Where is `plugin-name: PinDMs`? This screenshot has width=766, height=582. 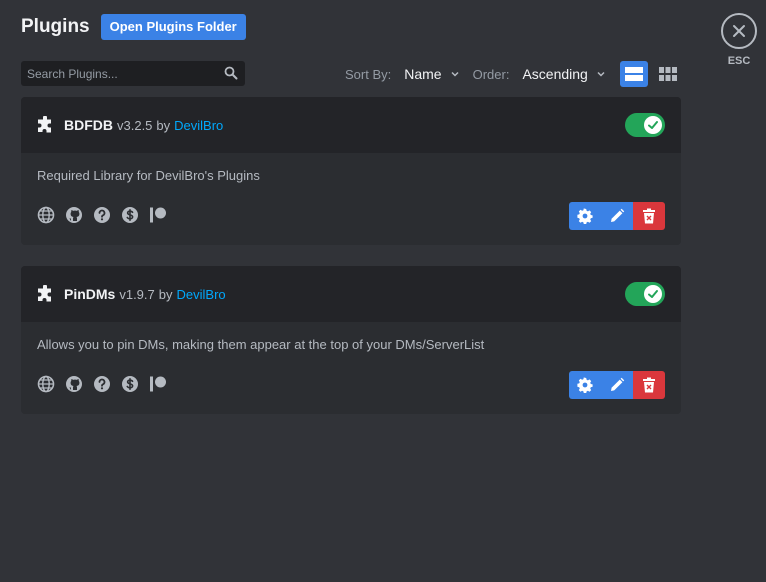
plugin-name: PinDMs is located at coordinates (90, 294).